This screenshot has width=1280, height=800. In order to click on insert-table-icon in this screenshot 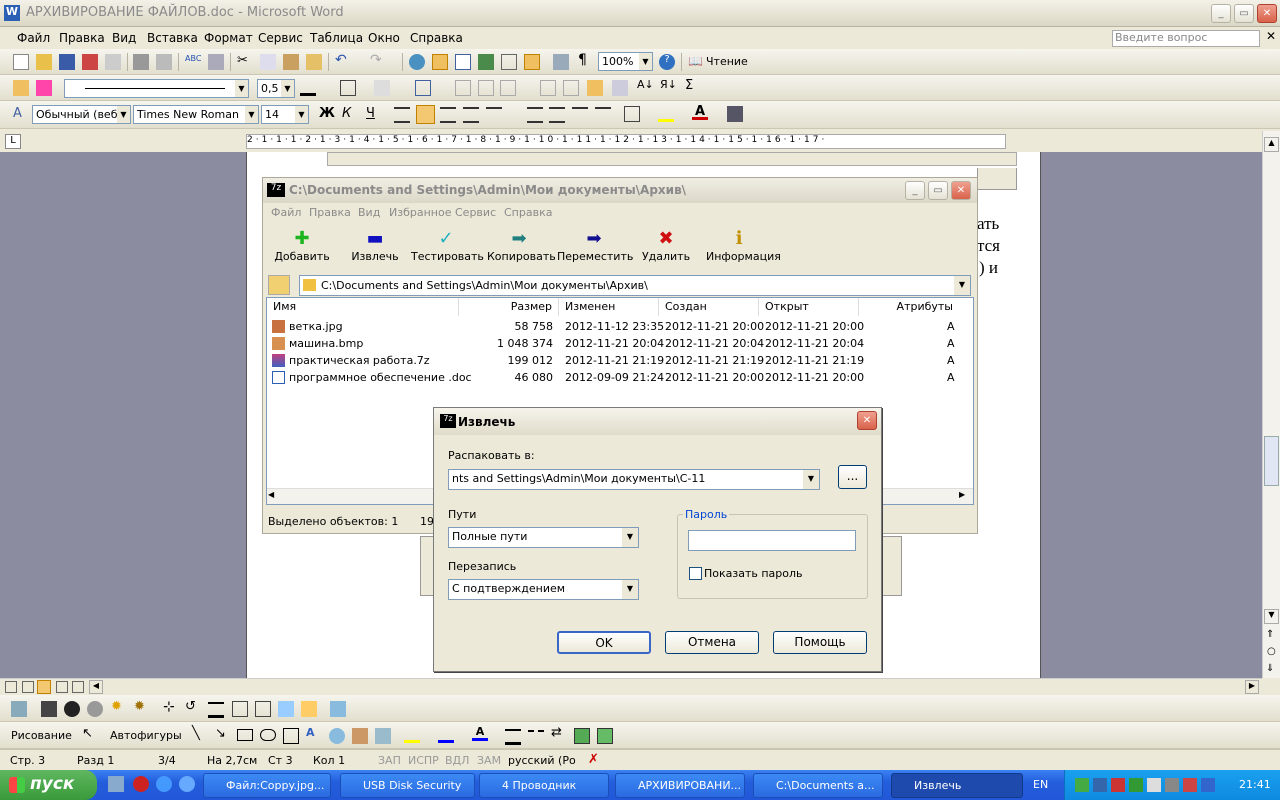, I will do `click(463, 62)`.